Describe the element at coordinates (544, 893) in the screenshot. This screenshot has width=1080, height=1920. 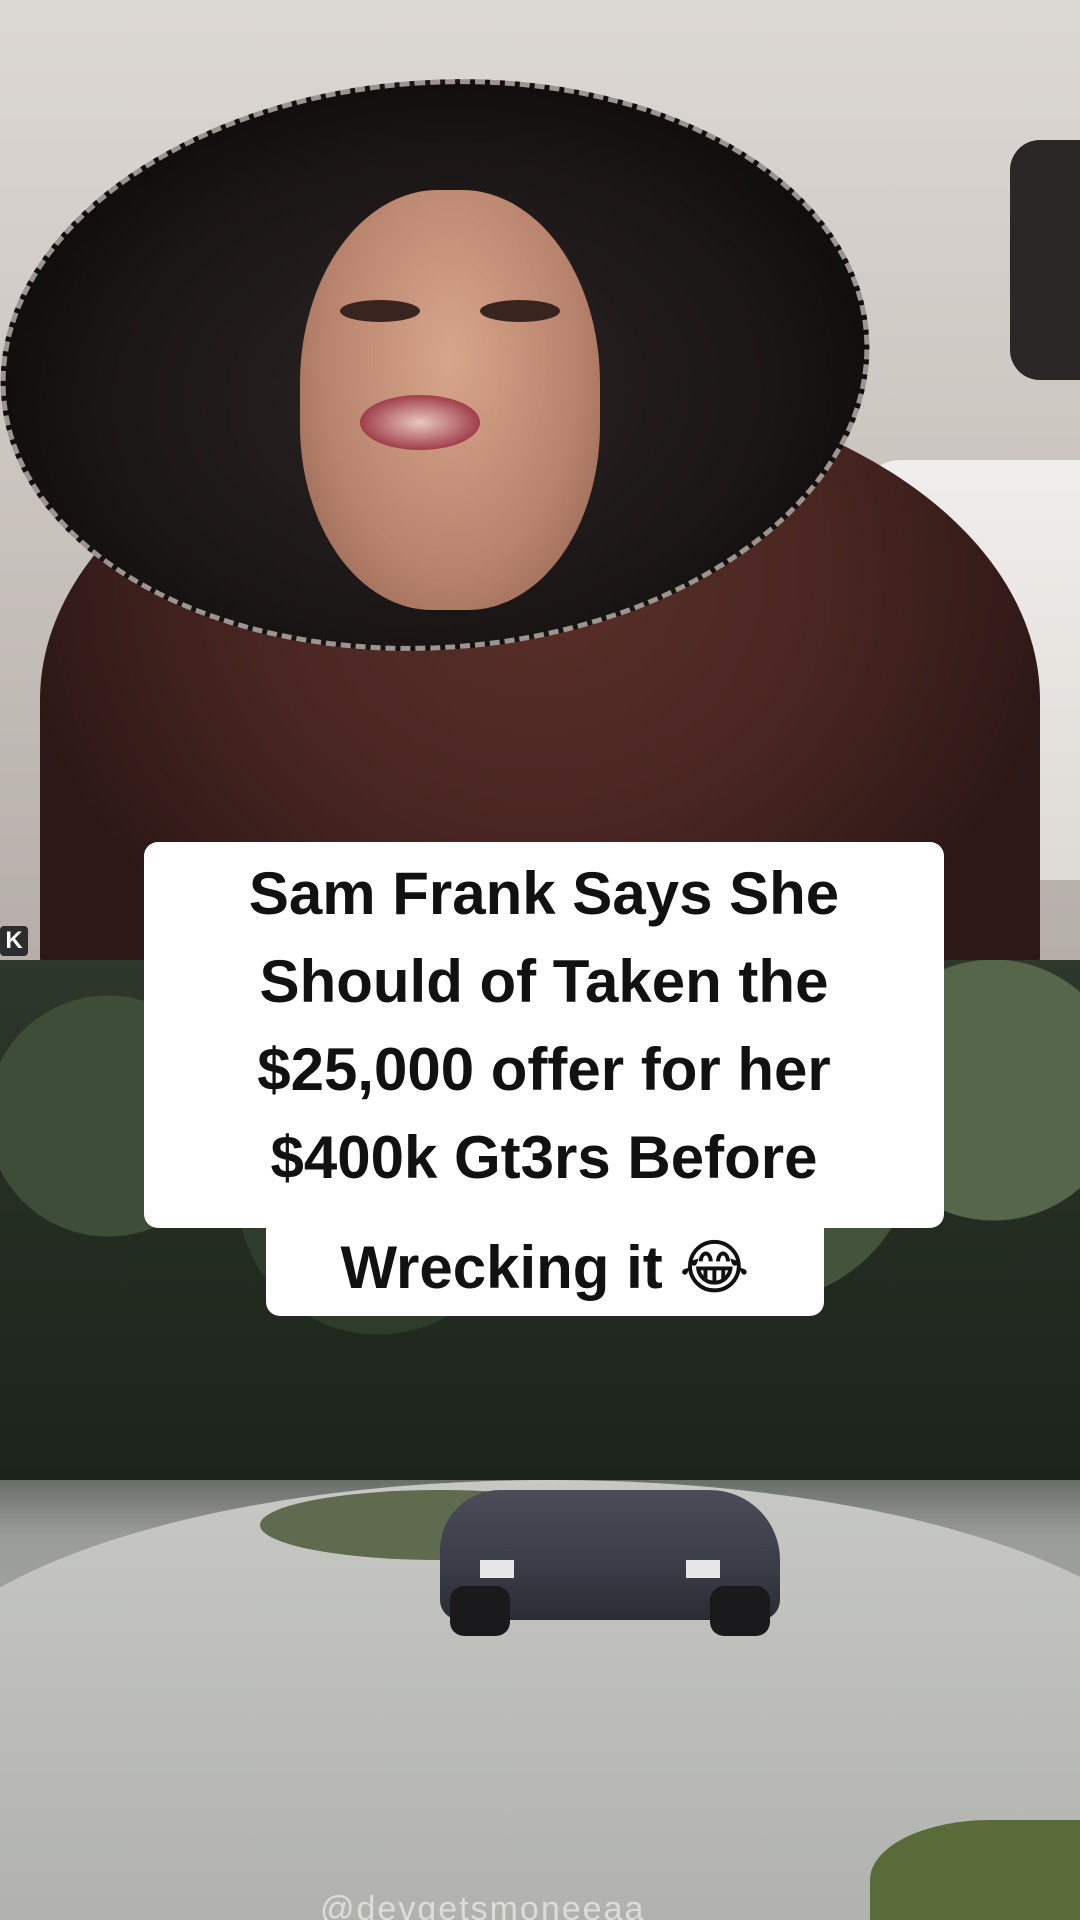
I see `caption-line: Sam Frank Says She` at that location.